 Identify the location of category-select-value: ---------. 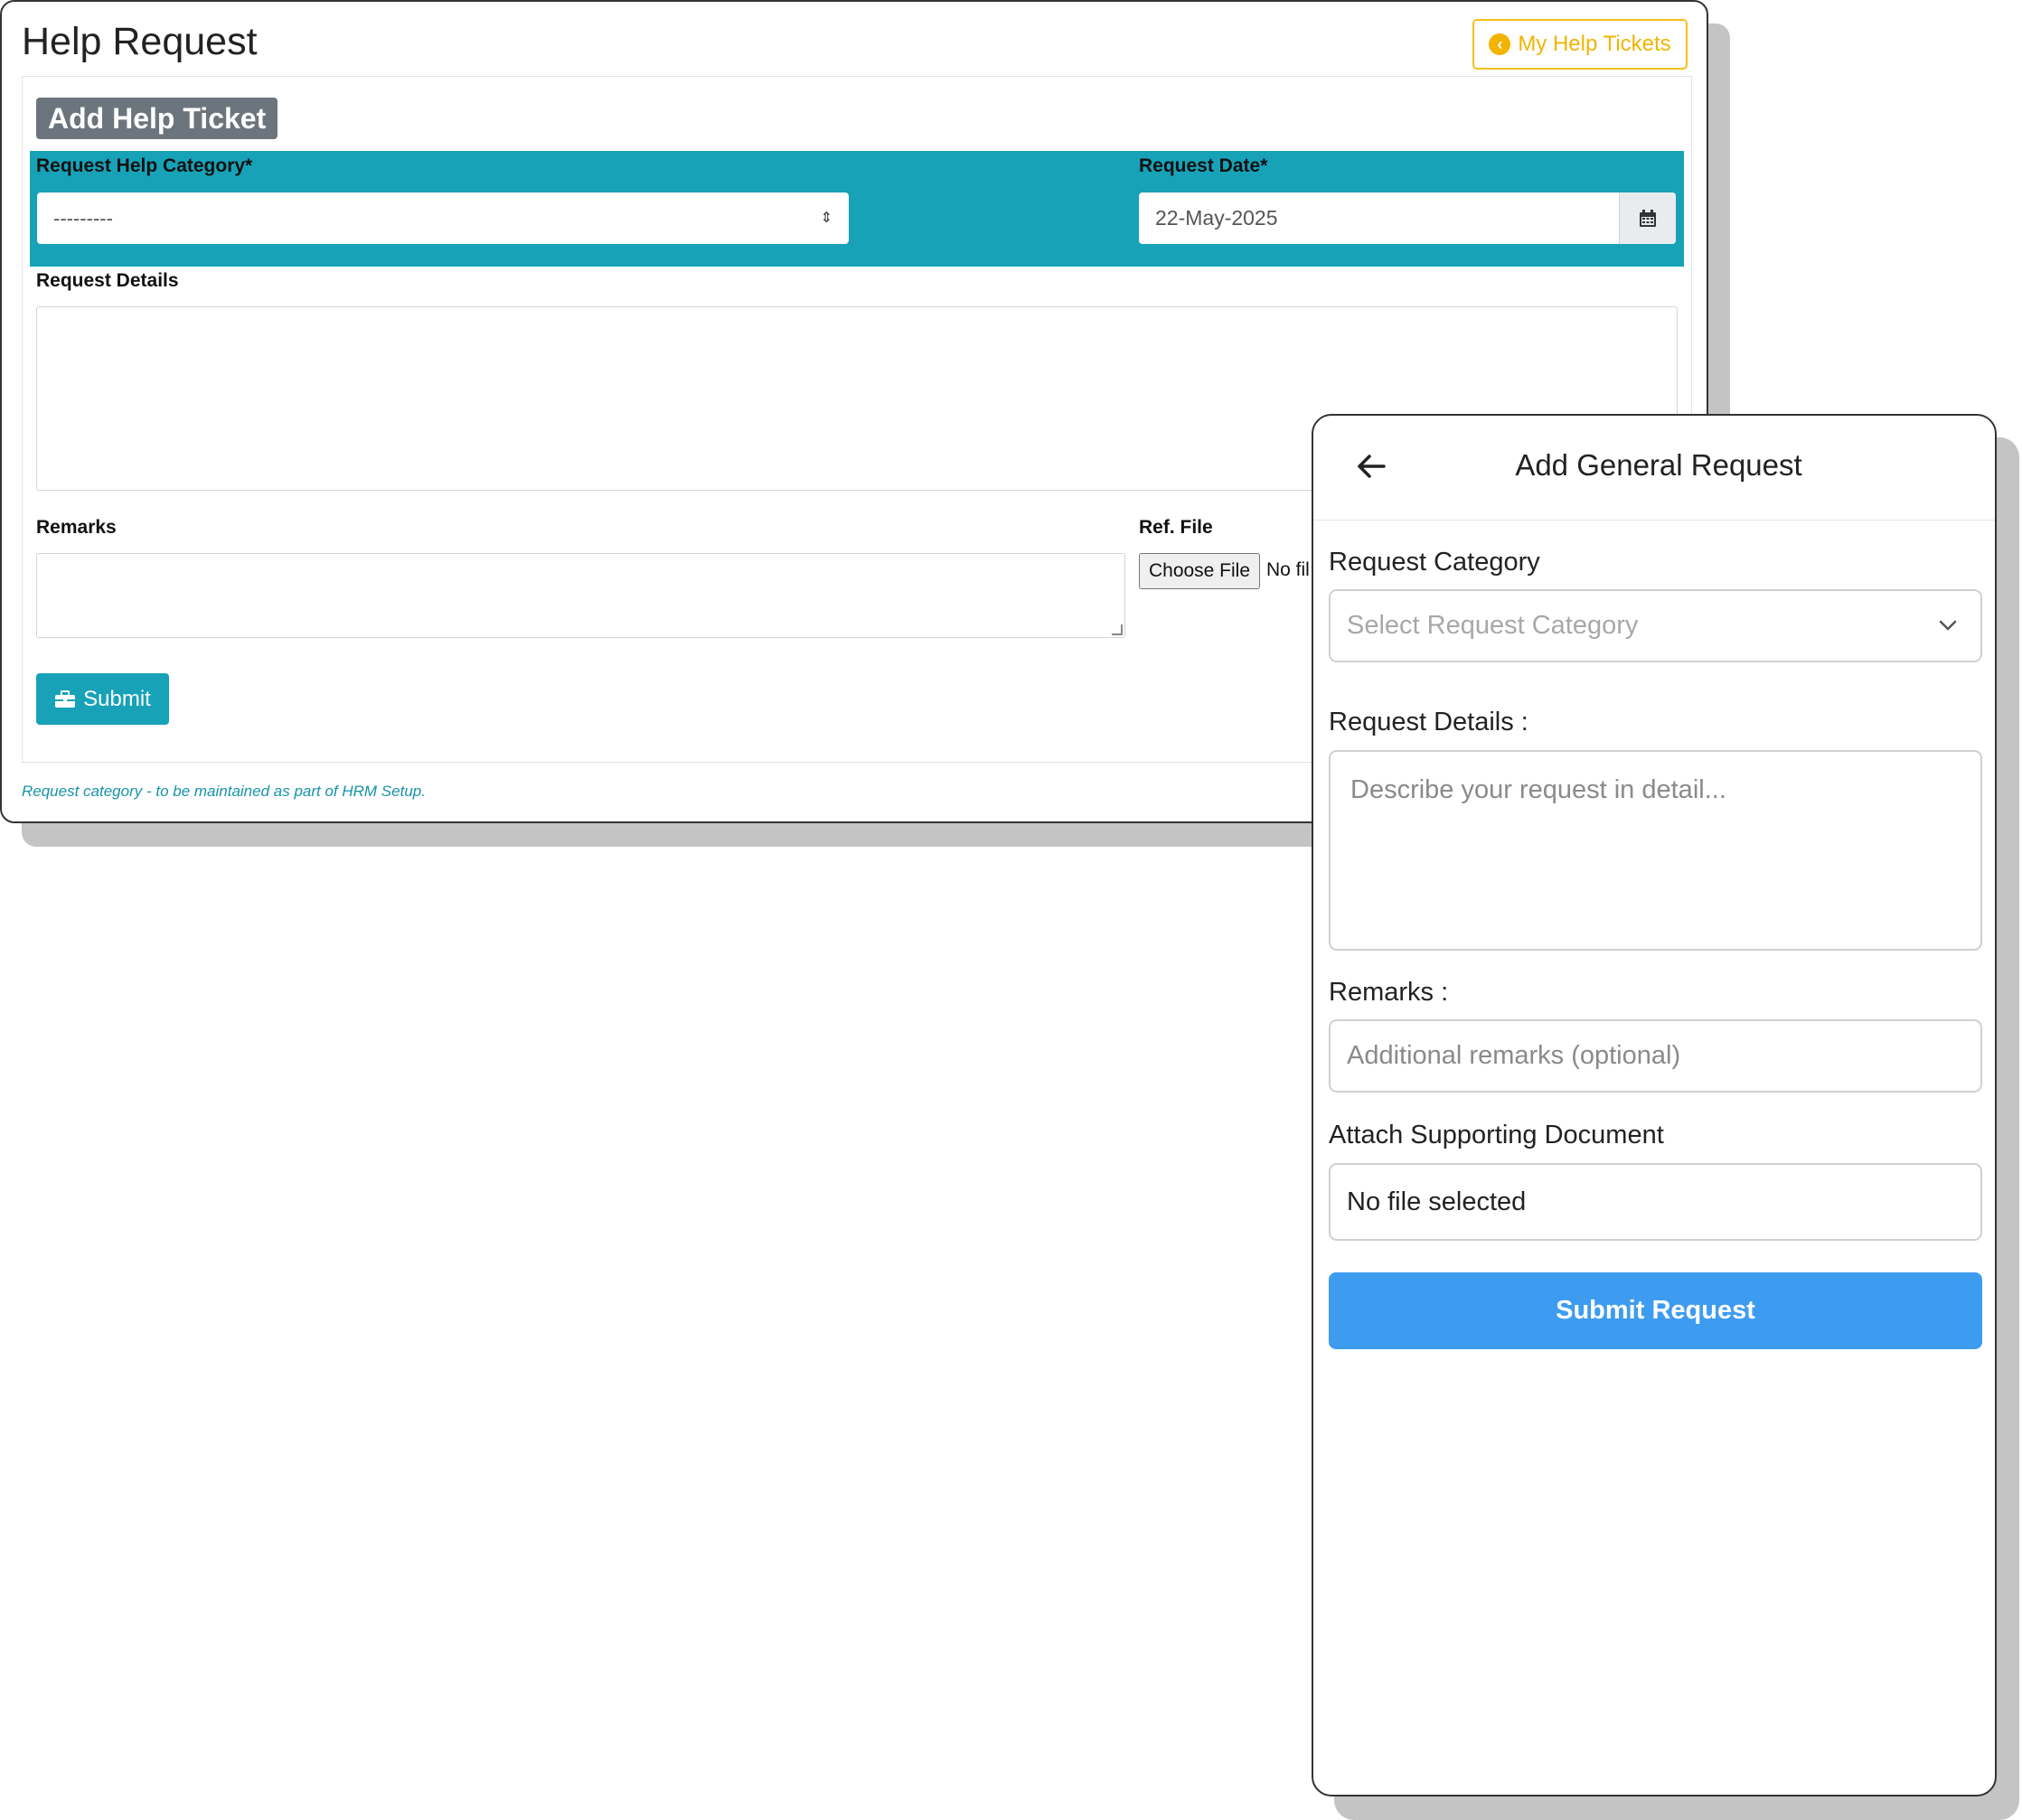
(83, 218).